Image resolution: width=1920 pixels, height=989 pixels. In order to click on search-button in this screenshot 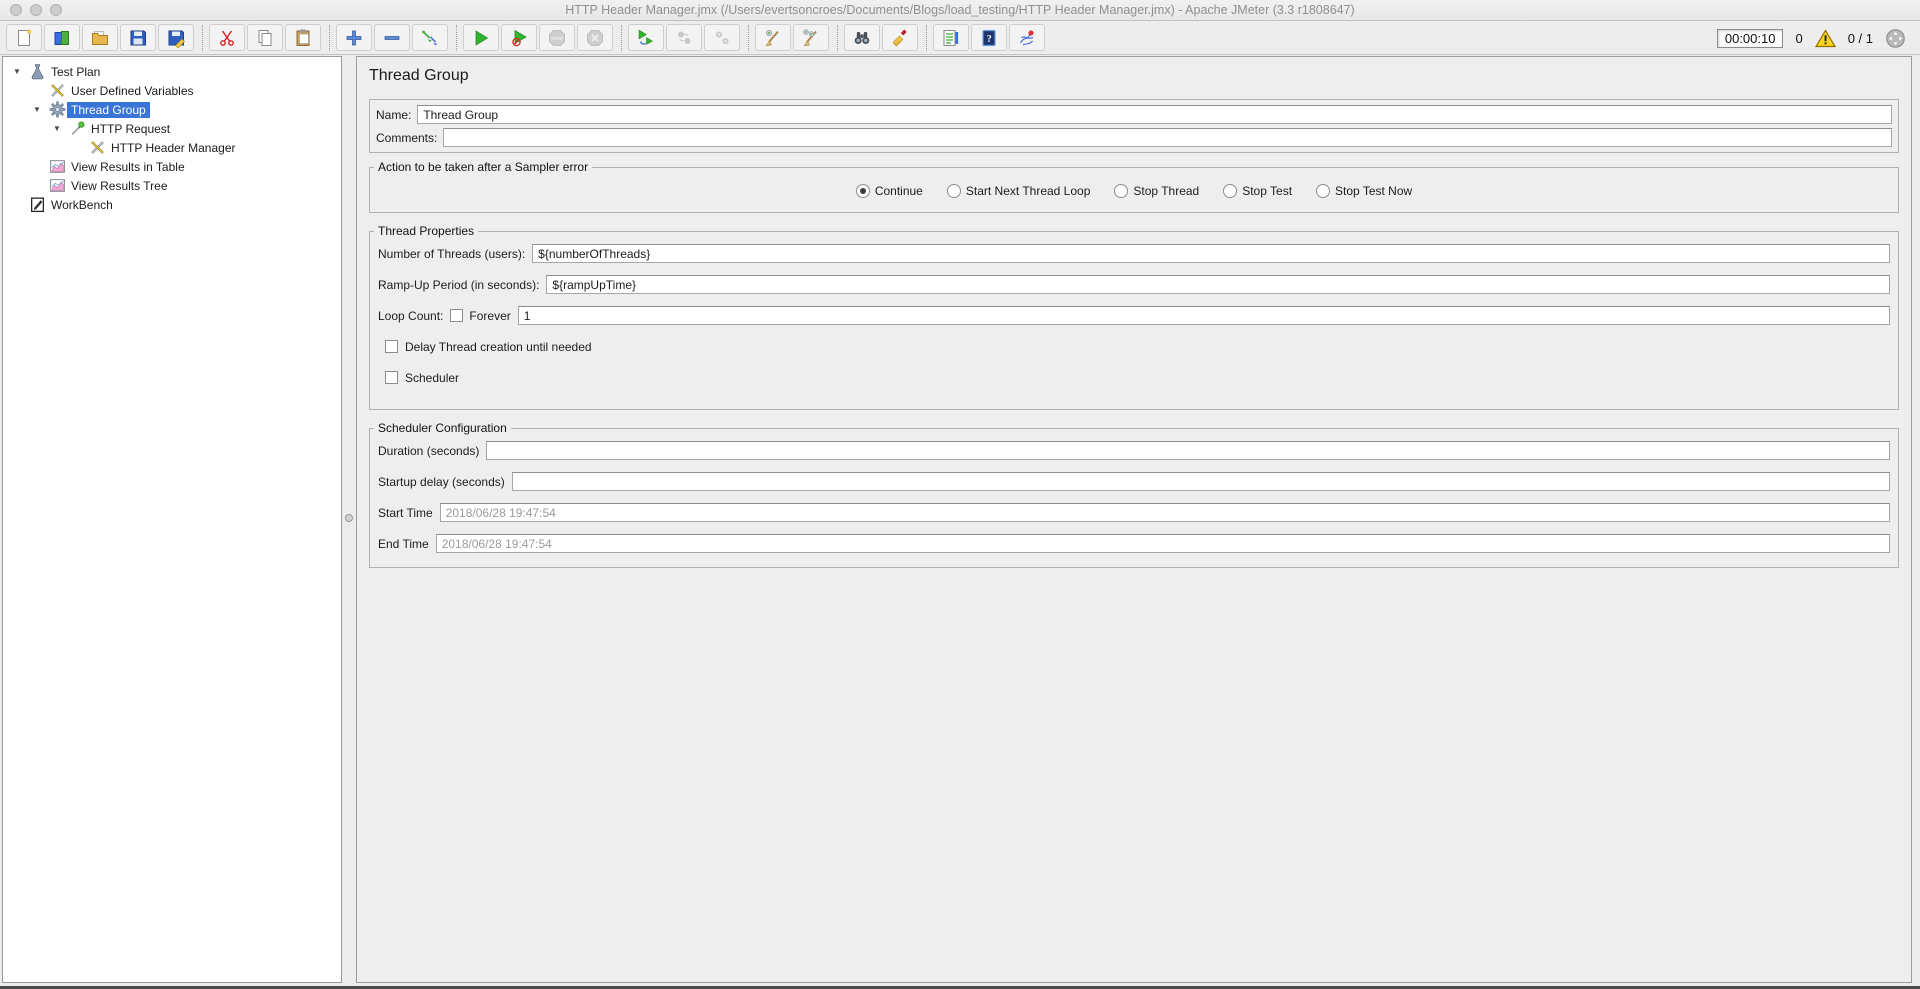, I will do `click(862, 37)`.